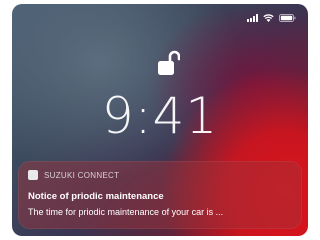  Describe the element at coordinates (33, 175) in the screenshot. I see `app-icon` at that location.